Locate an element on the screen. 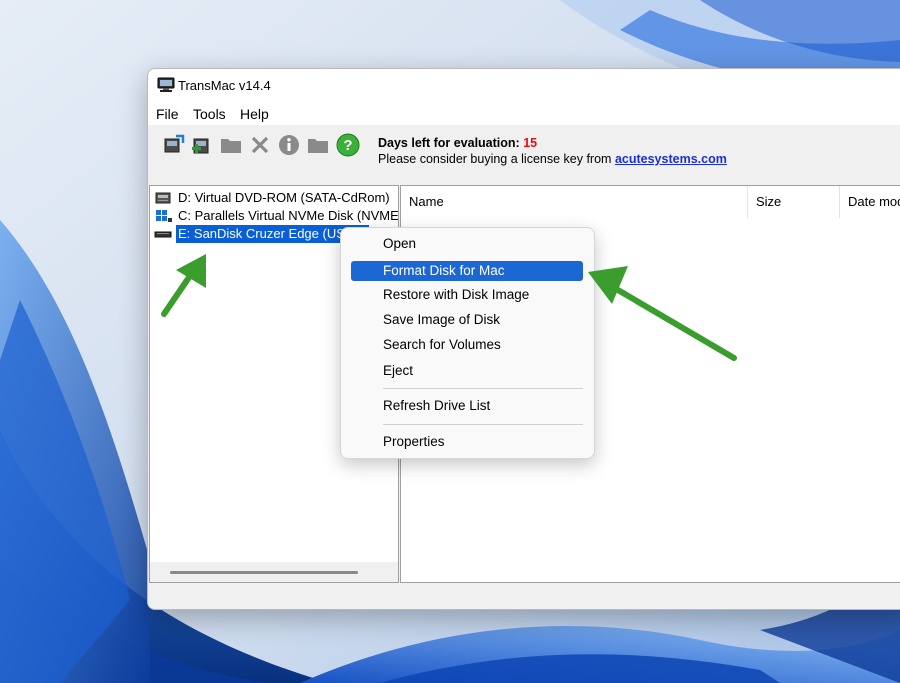 The height and width of the screenshot is (683, 900). status-bar is located at coordinates (524, 596).